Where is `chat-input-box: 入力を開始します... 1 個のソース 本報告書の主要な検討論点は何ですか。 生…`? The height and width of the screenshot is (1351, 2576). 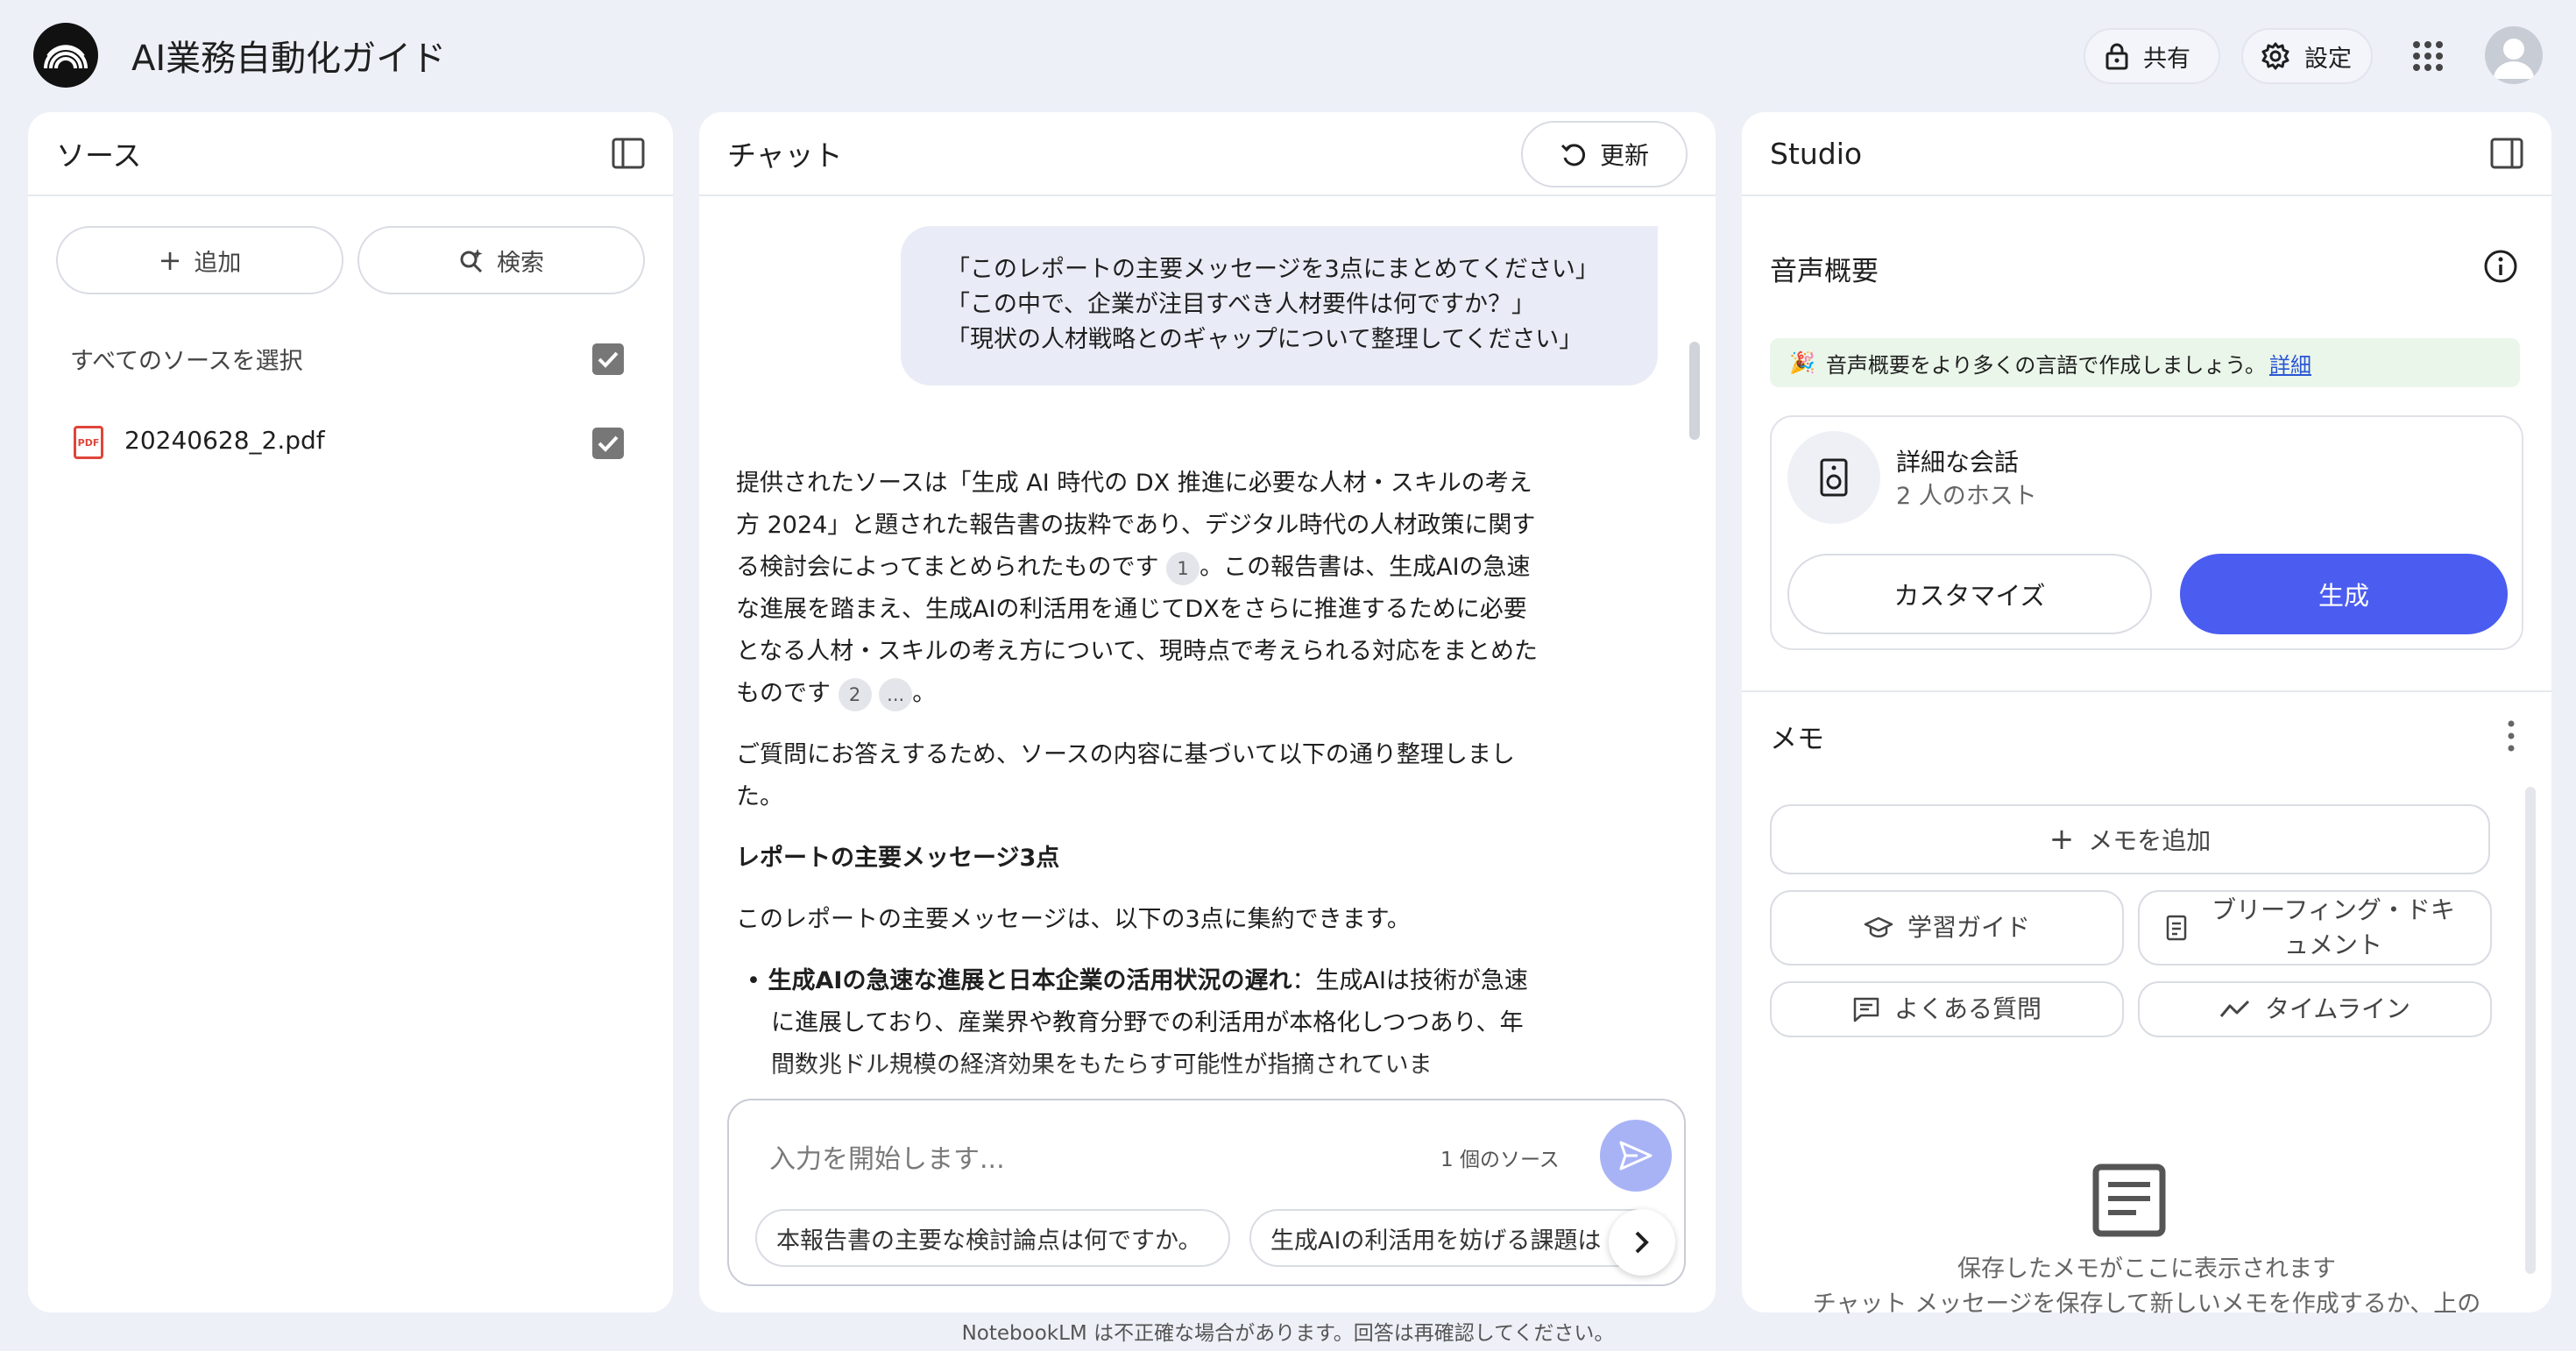
chat-input-box: 入力を開始します... 1 個のソース 本報告書の主要な検討論点は何ですか。 生… is located at coordinates (1206, 1192).